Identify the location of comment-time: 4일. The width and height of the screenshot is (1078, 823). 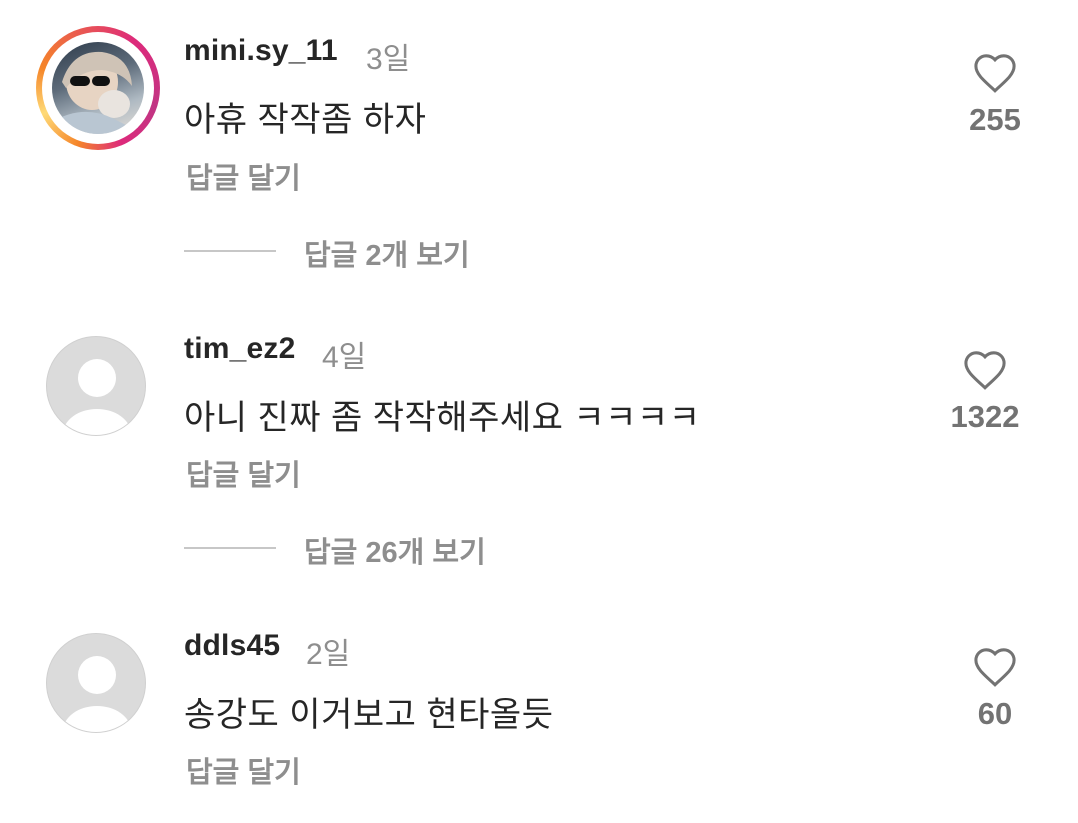
(344, 357).